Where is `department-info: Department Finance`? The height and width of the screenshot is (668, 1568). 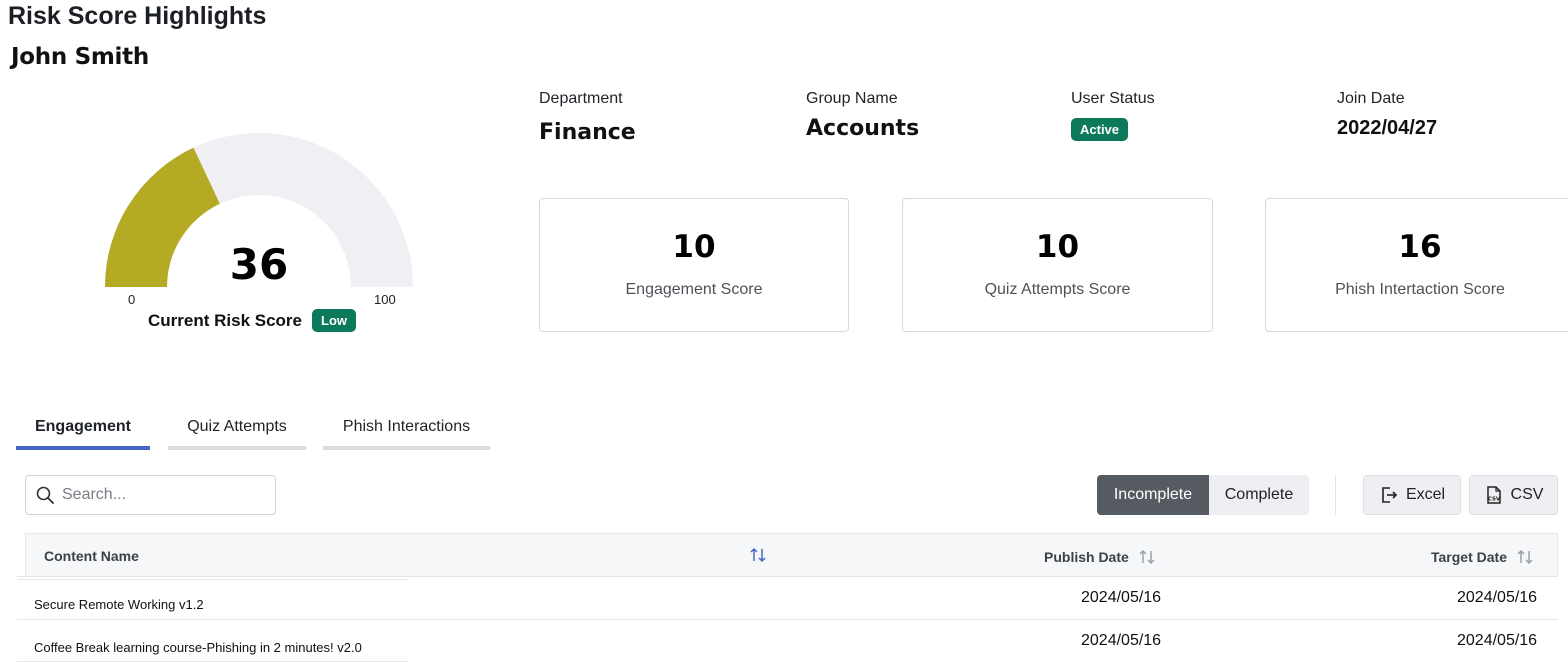
department-info: Department Finance is located at coordinates (587, 117).